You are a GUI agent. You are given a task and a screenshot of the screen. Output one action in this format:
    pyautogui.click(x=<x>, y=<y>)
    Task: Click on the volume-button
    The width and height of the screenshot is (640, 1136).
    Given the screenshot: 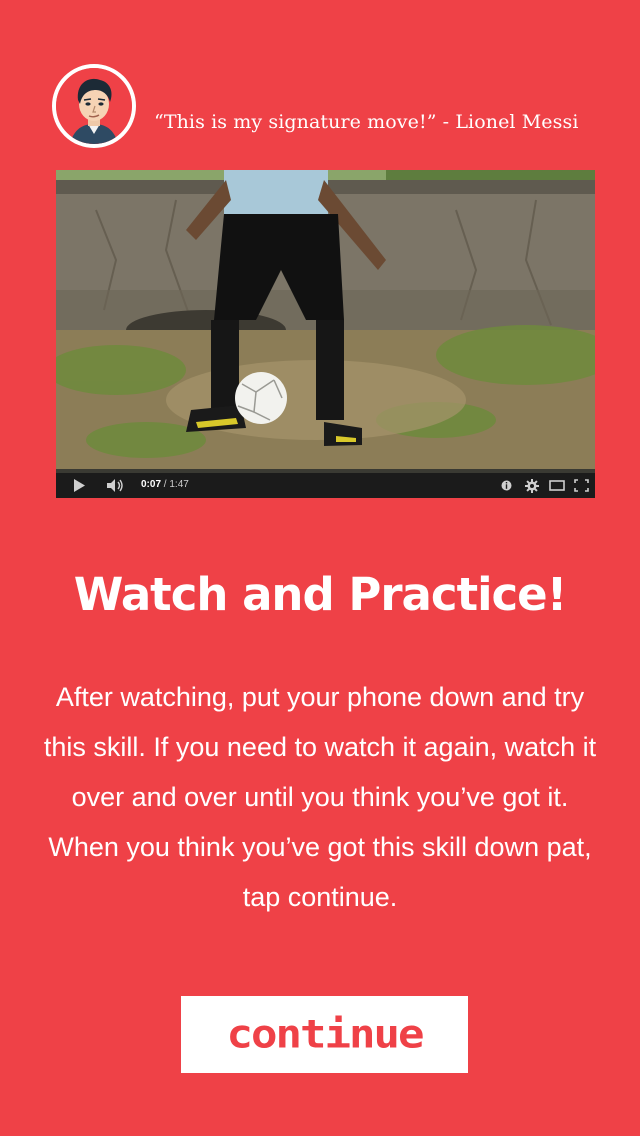 What is the action you would take?
    pyautogui.click(x=116, y=485)
    